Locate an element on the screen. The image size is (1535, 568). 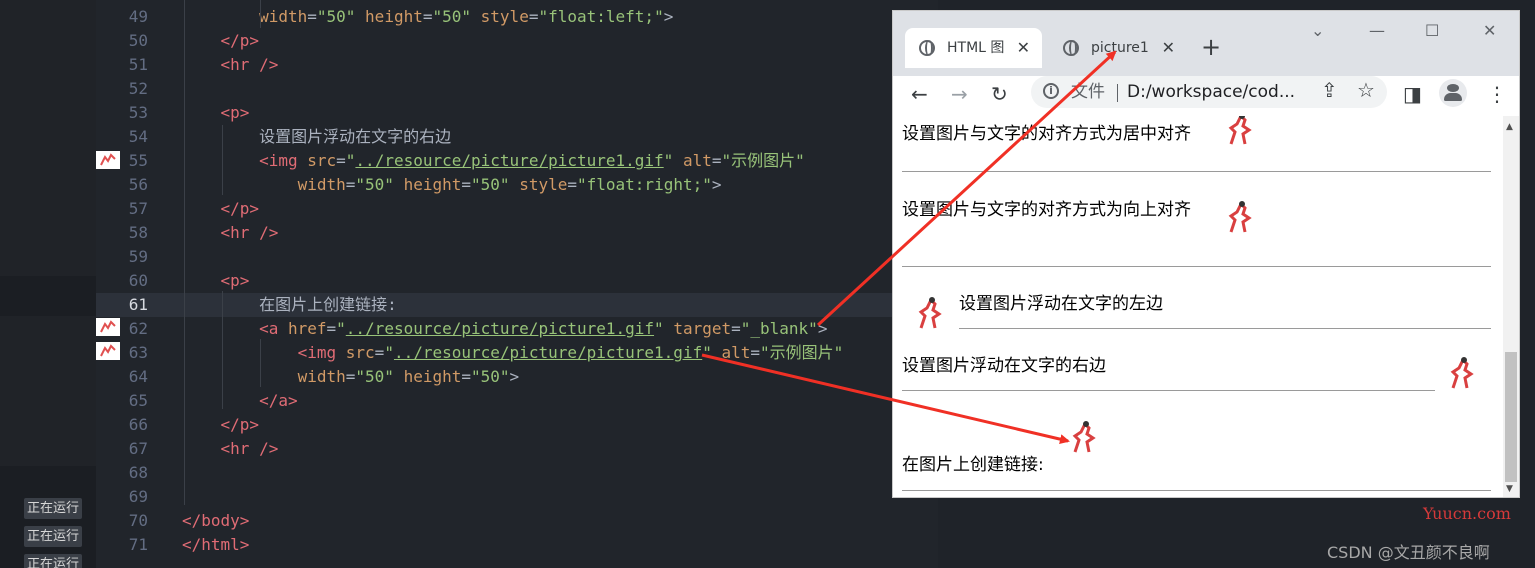
tab-html: HTML 图 ✕ is located at coordinates (973, 48).